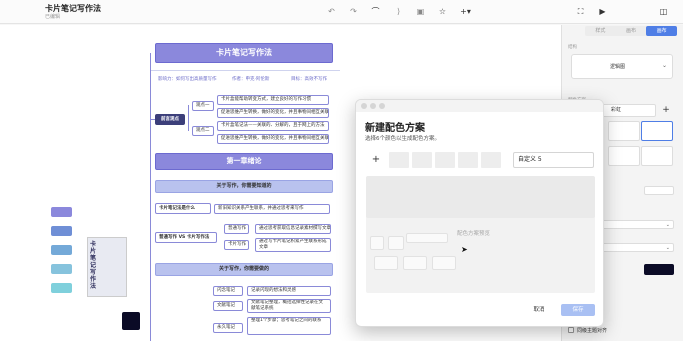 This screenshot has height=341, width=683. Describe the element at coordinates (250, 79) in the screenshot. I see `tag-2: 作者：申克·阿伦斯` at that location.